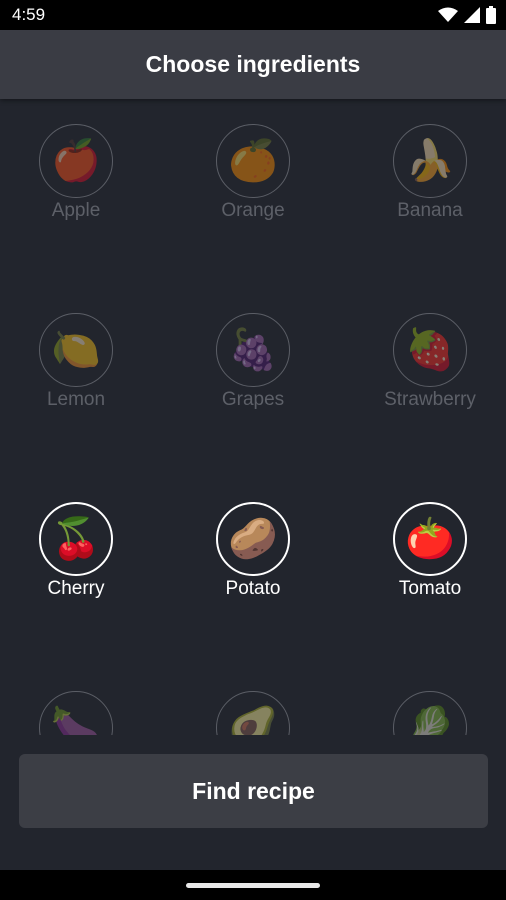  What do you see at coordinates (76, 210) in the screenshot?
I see `ingredient-label: Apple` at bounding box center [76, 210].